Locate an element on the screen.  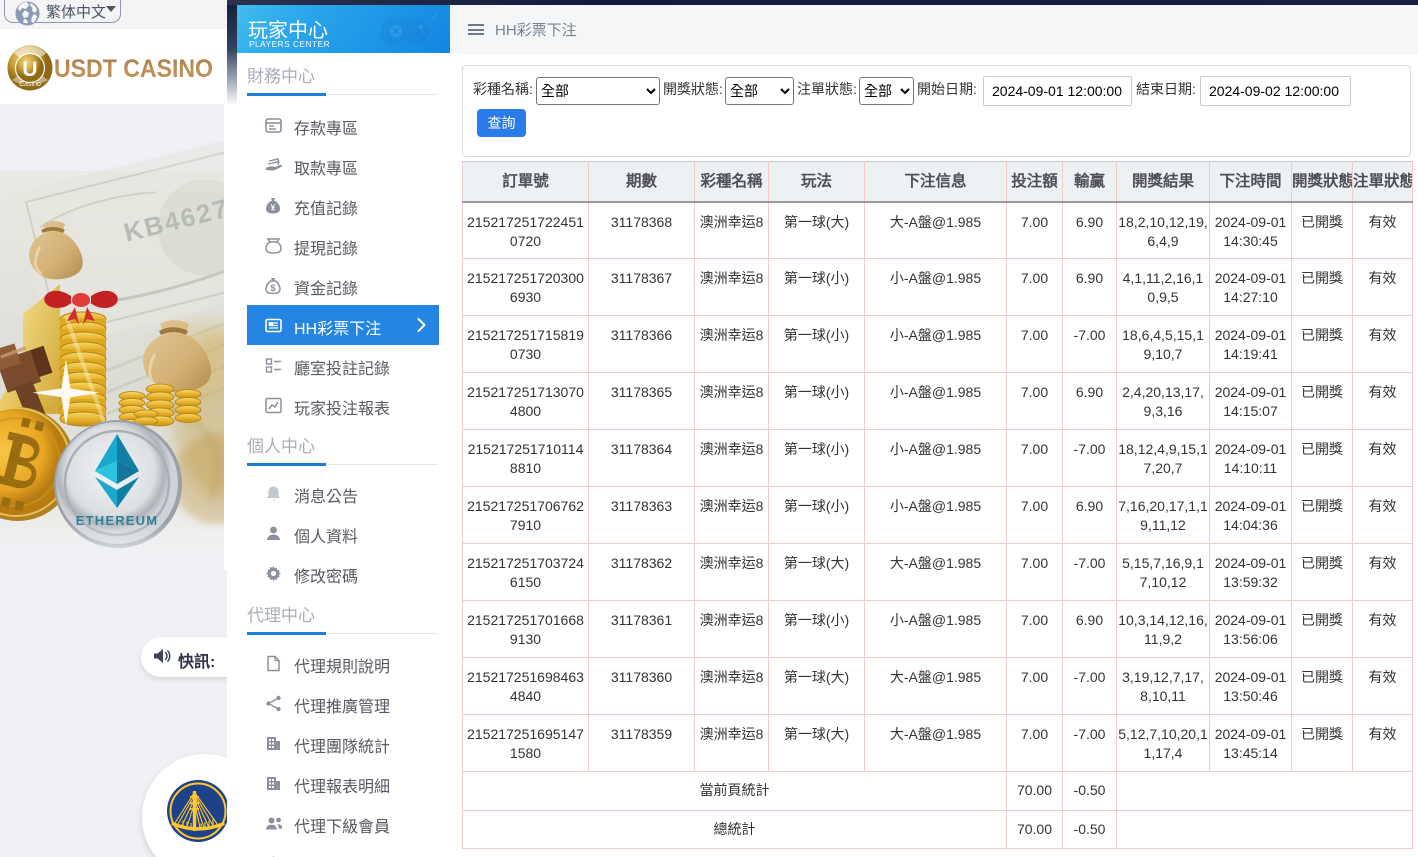
svg-text: Casino is located at coordinates (30, 84).